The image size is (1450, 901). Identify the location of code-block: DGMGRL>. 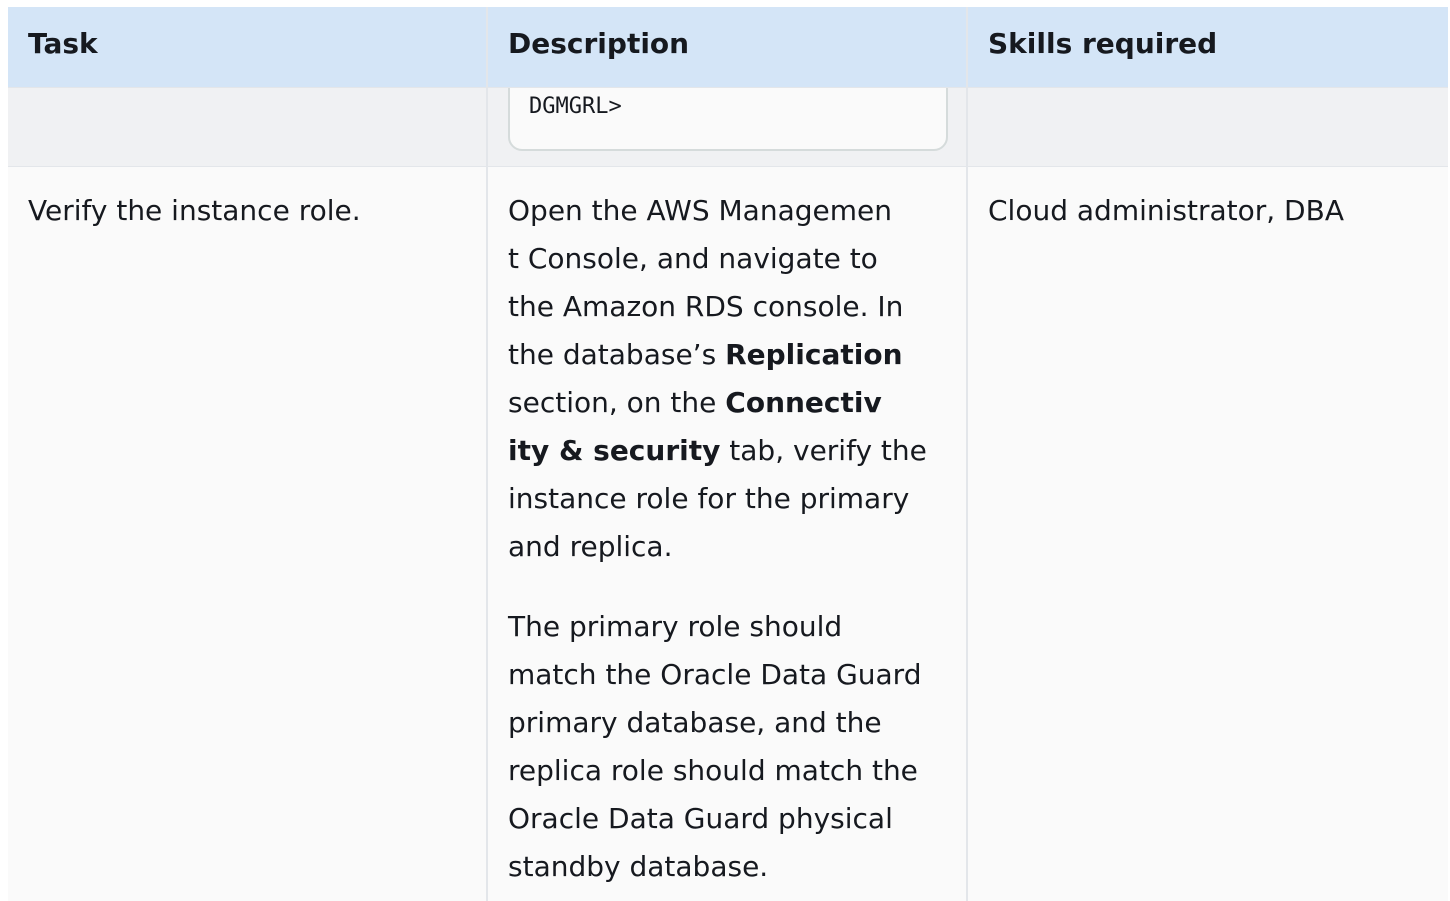
(728, 119).